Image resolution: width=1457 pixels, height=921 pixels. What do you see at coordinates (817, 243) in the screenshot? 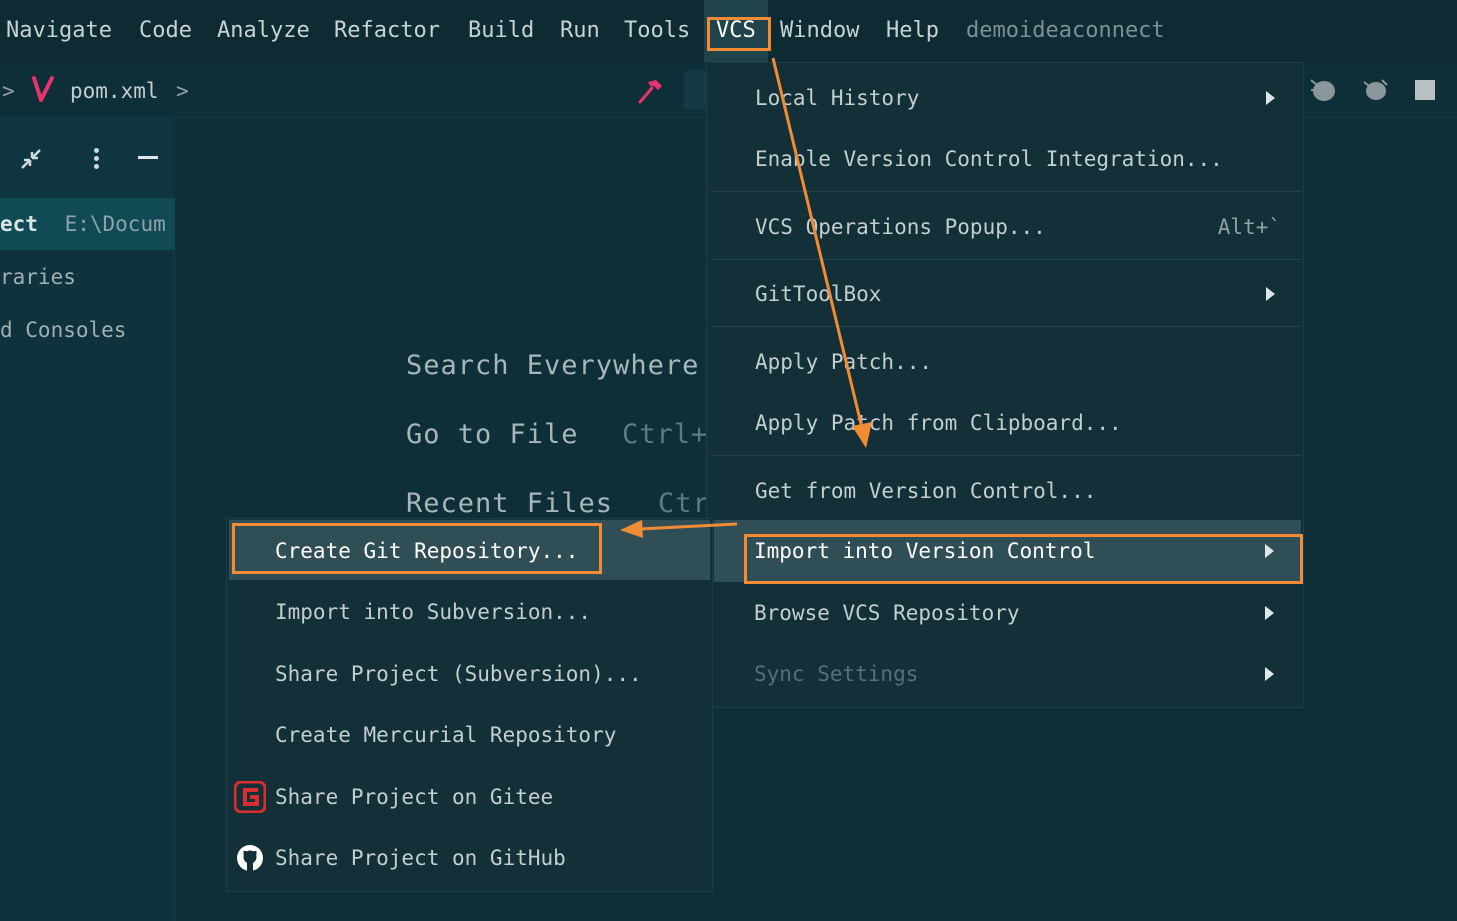
I see `arrow-vcs-to-import` at bounding box center [817, 243].